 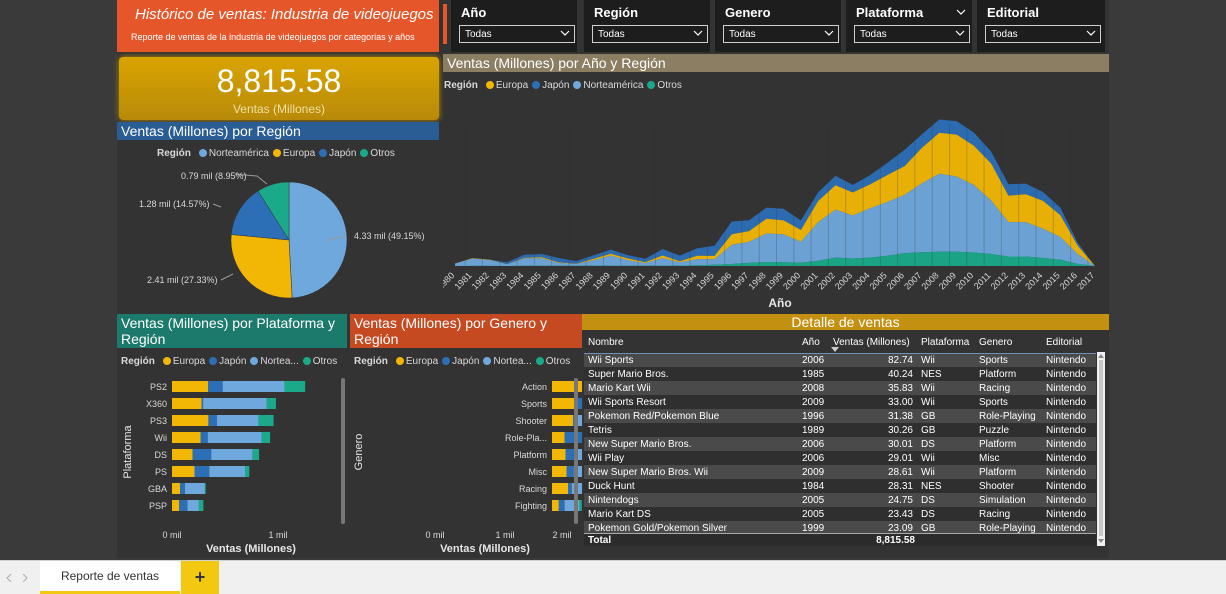 I want to click on legend-dot-icon, so click(x=487, y=361).